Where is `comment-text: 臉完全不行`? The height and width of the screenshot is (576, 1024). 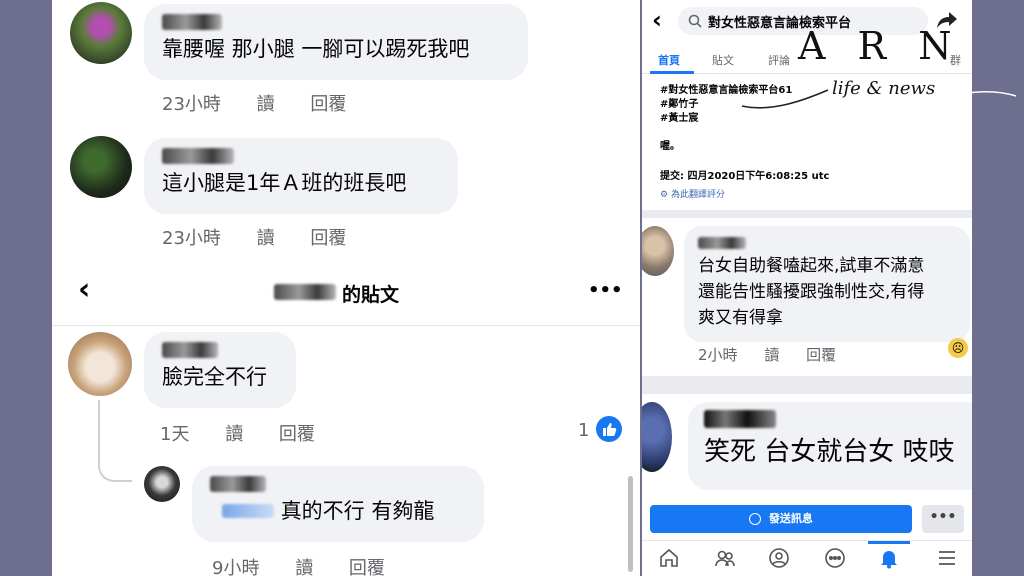 comment-text: 臉完全不行 is located at coordinates (214, 377).